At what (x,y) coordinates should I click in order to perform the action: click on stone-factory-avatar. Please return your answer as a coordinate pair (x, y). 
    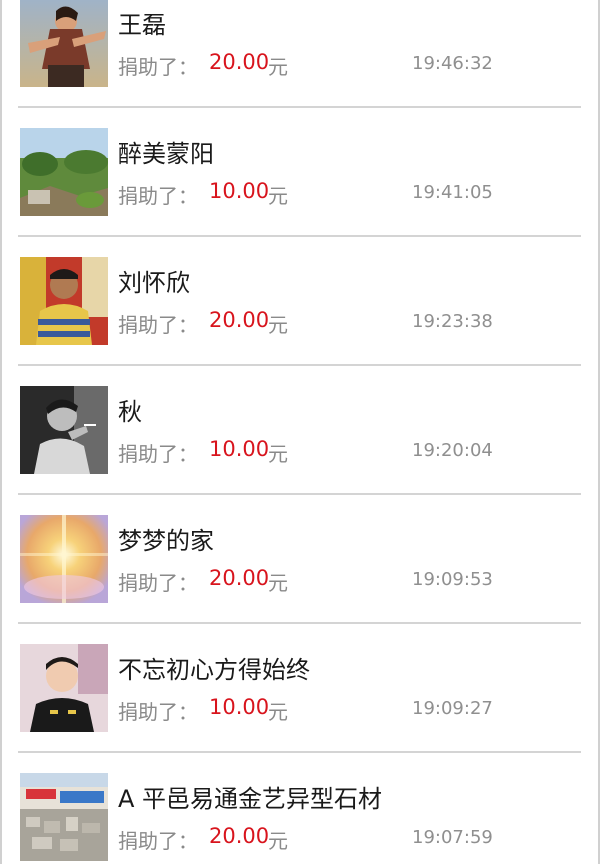
    Looking at the image, I should click on (64, 817).